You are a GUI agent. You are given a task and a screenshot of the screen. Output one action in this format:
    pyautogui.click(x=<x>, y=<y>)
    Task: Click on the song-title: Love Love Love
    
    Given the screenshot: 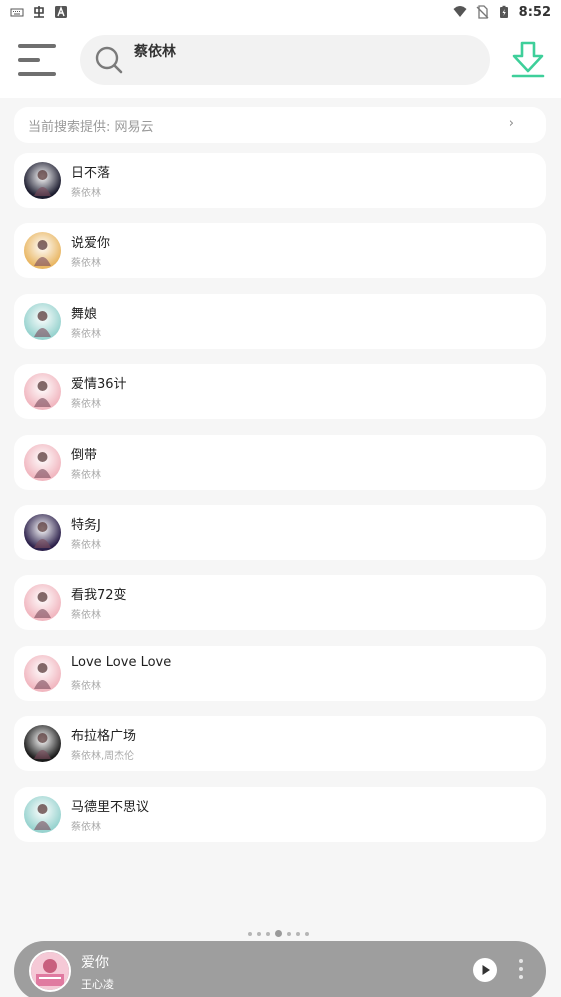 What is the action you would take?
    pyautogui.click(x=121, y=662)
    